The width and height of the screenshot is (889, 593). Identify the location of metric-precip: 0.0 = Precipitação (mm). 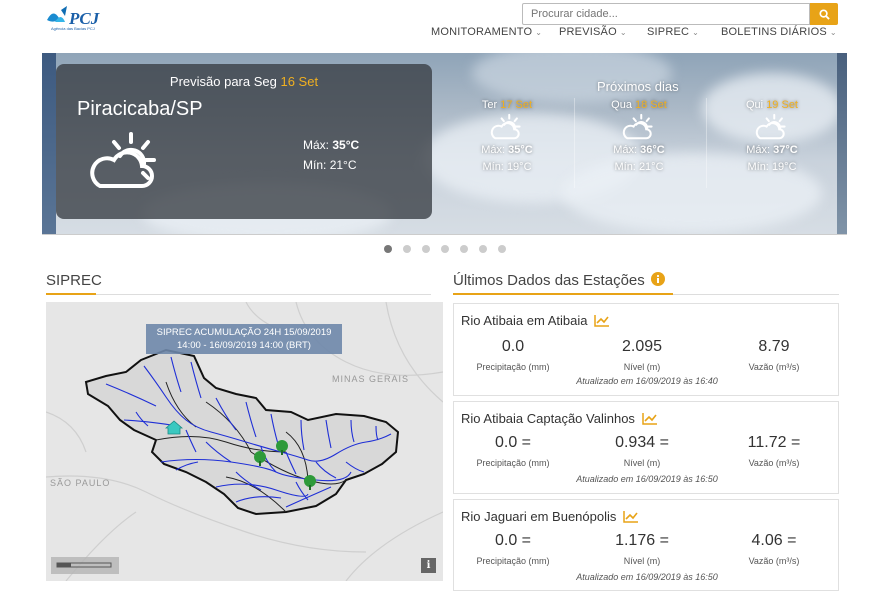
(513, 549).